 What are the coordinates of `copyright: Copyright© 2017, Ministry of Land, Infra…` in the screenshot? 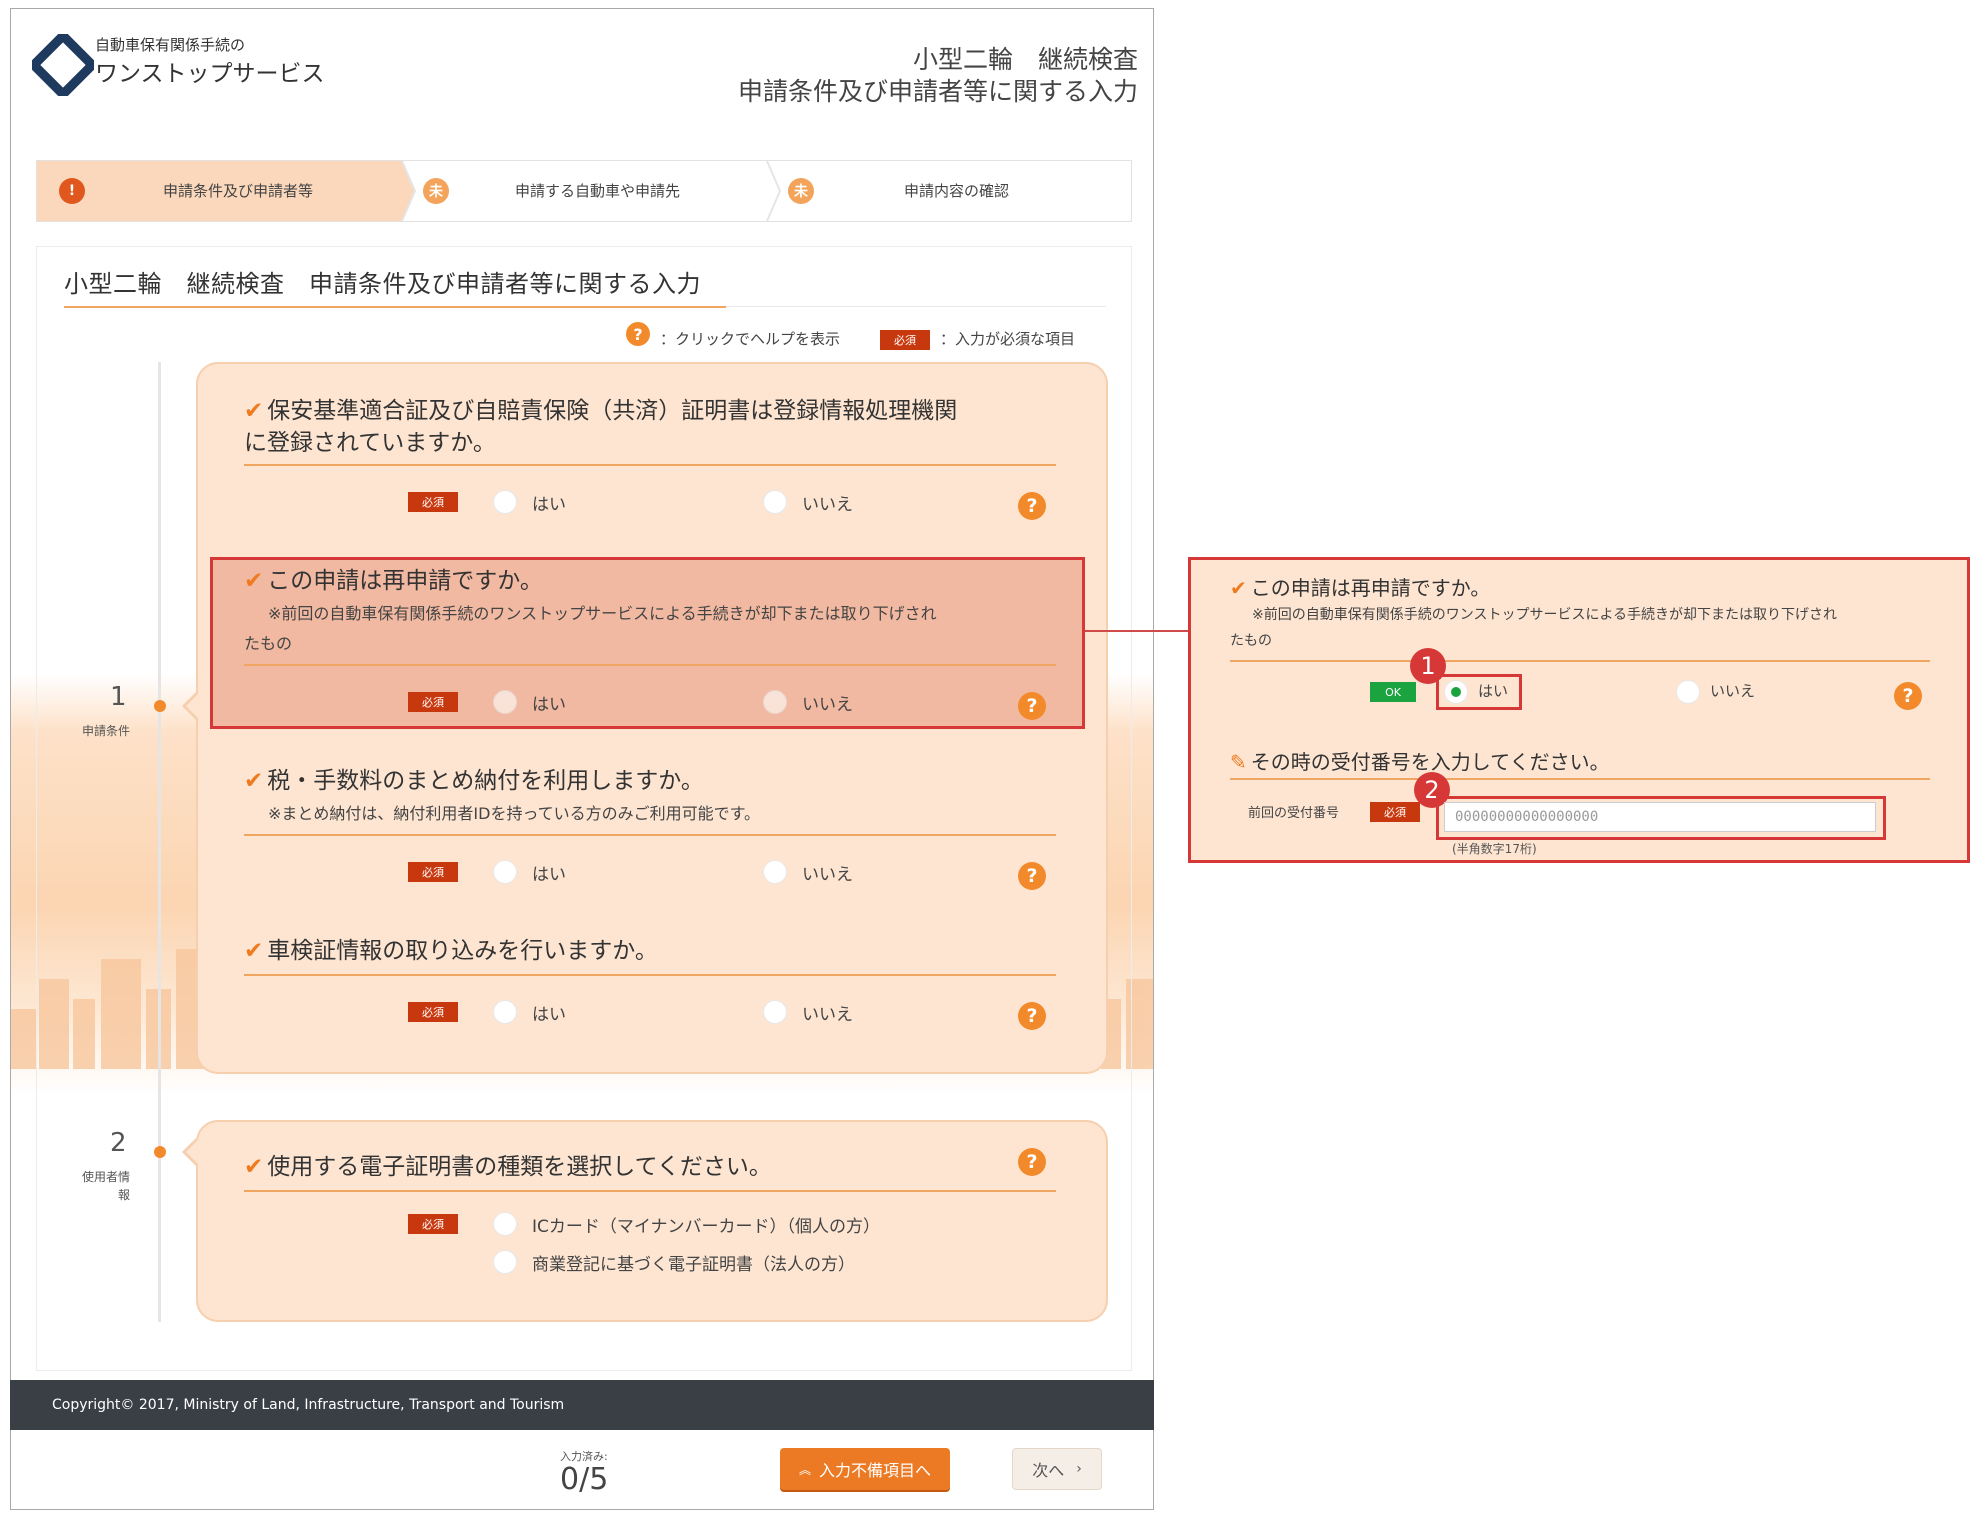 It's located at (308, 1405).